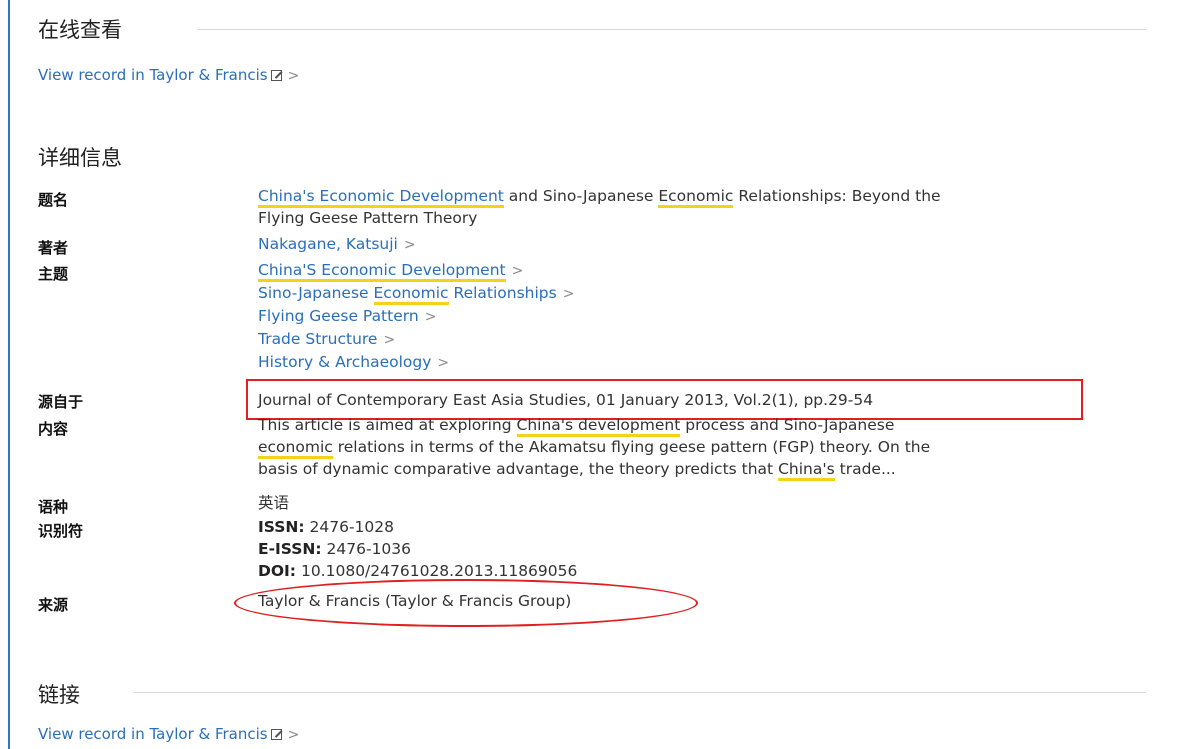  I want to click on subject-item: History & Archaeology >, so click(708, 362).